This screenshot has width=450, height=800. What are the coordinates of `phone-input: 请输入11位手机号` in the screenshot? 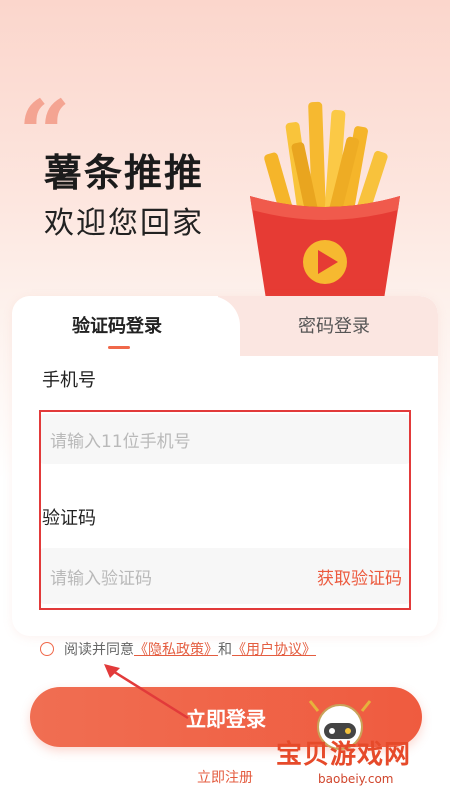 It's located at (225, 439).